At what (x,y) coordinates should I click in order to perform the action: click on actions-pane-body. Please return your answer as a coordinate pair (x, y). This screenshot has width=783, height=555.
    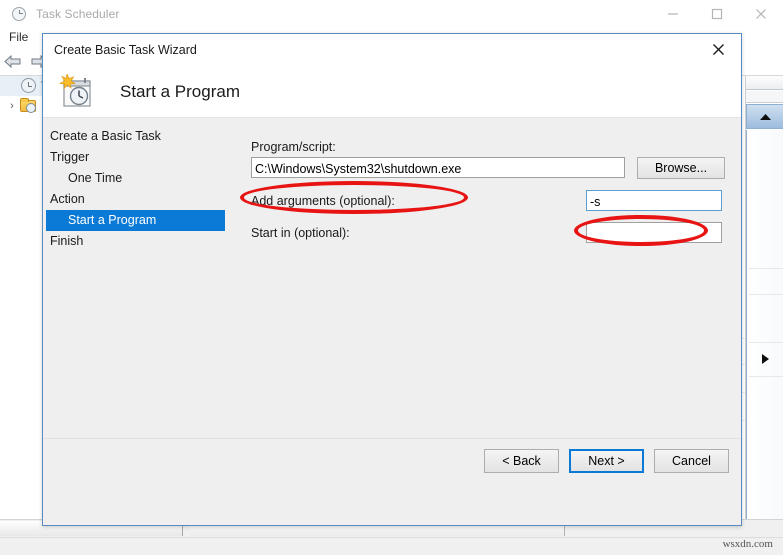
    Looking at the image, I should click on (764, 324).